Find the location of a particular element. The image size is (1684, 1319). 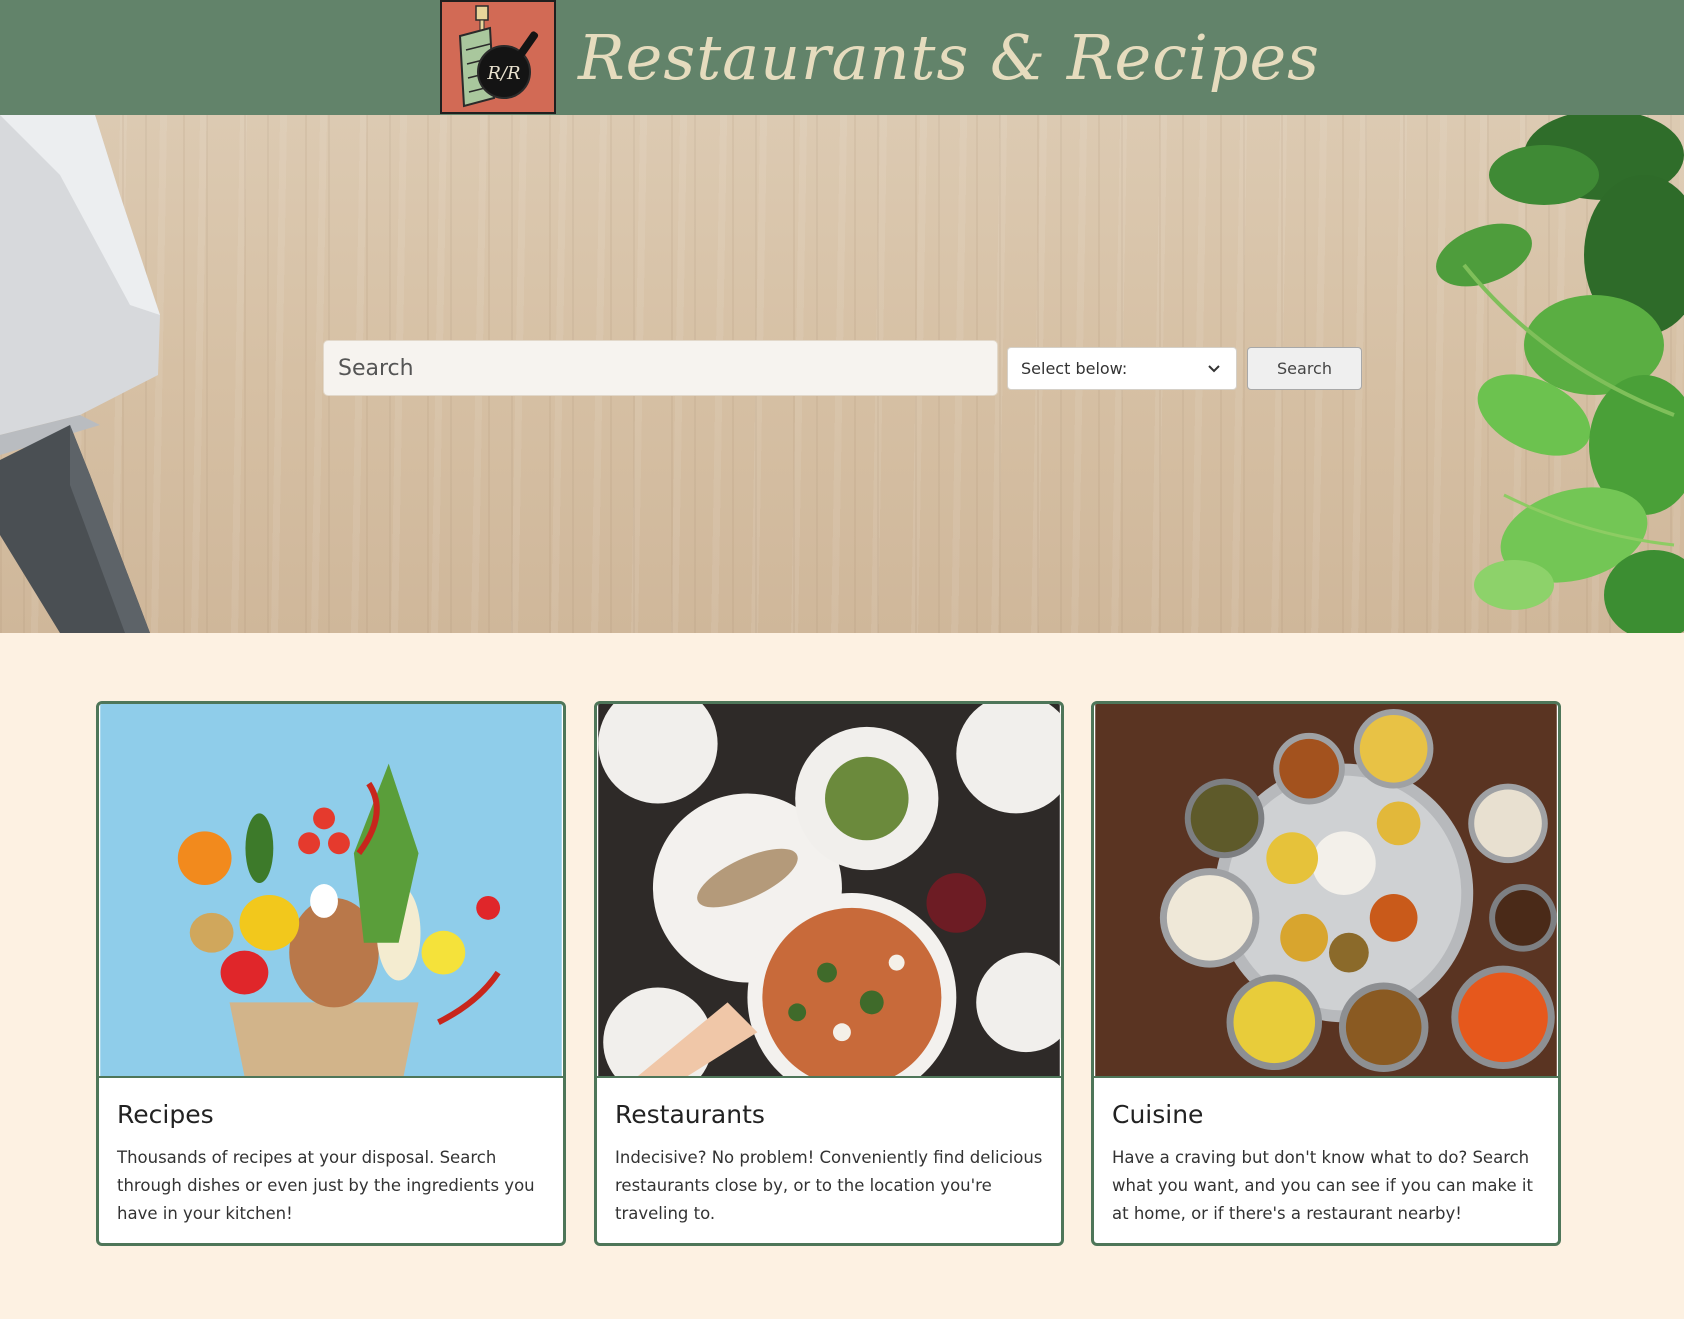

search-input is located at coordinates (660, 368).